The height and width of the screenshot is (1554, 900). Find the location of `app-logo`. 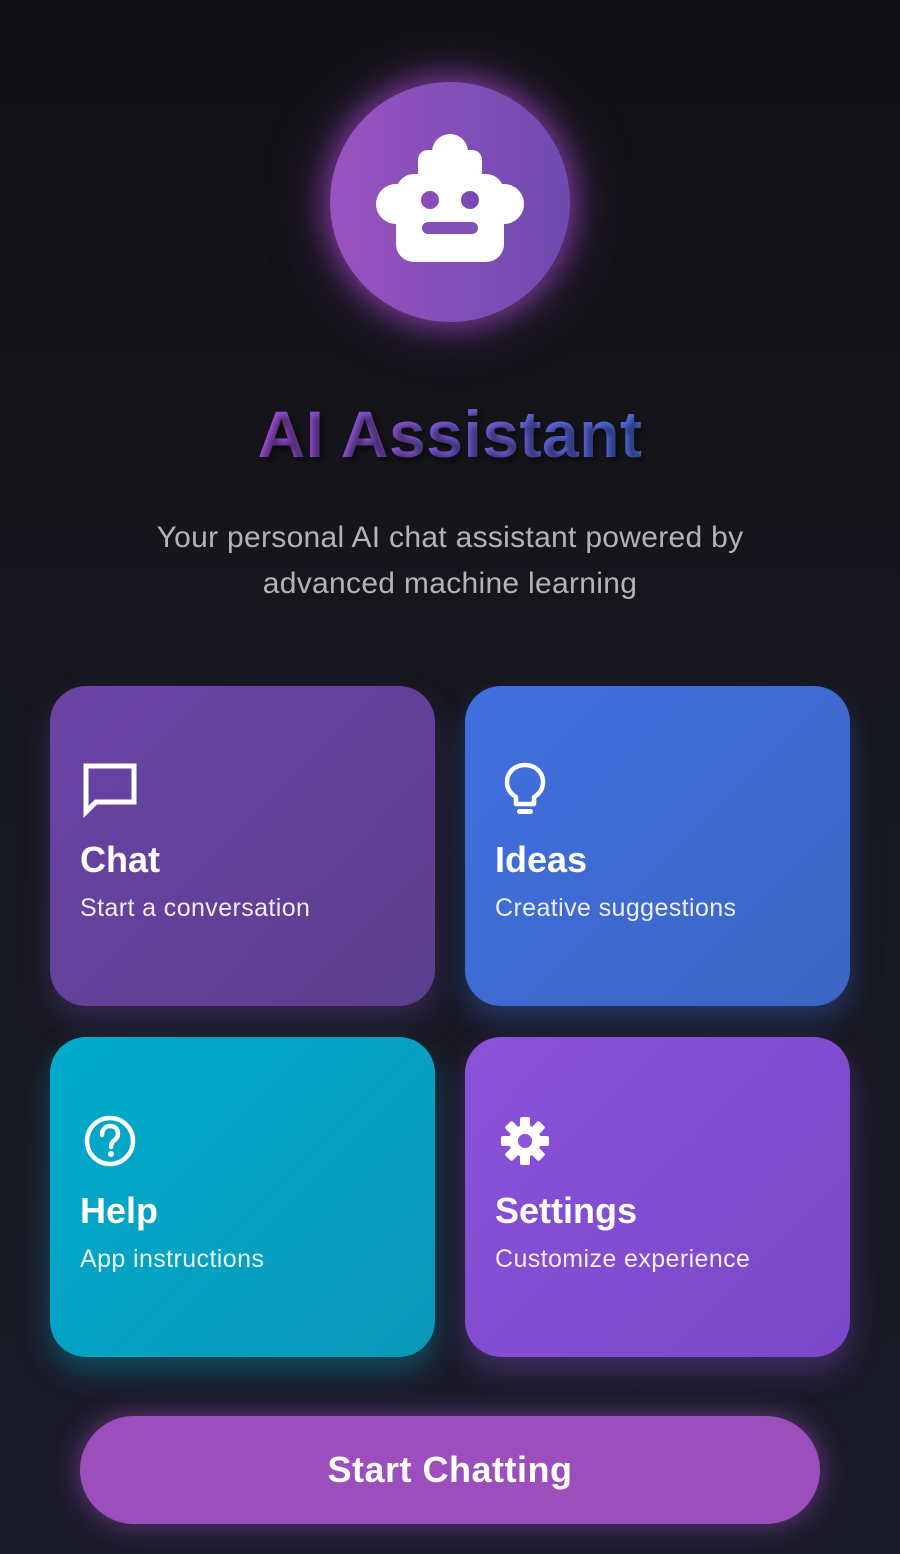

app-logo is located at coordinates (450, 202).